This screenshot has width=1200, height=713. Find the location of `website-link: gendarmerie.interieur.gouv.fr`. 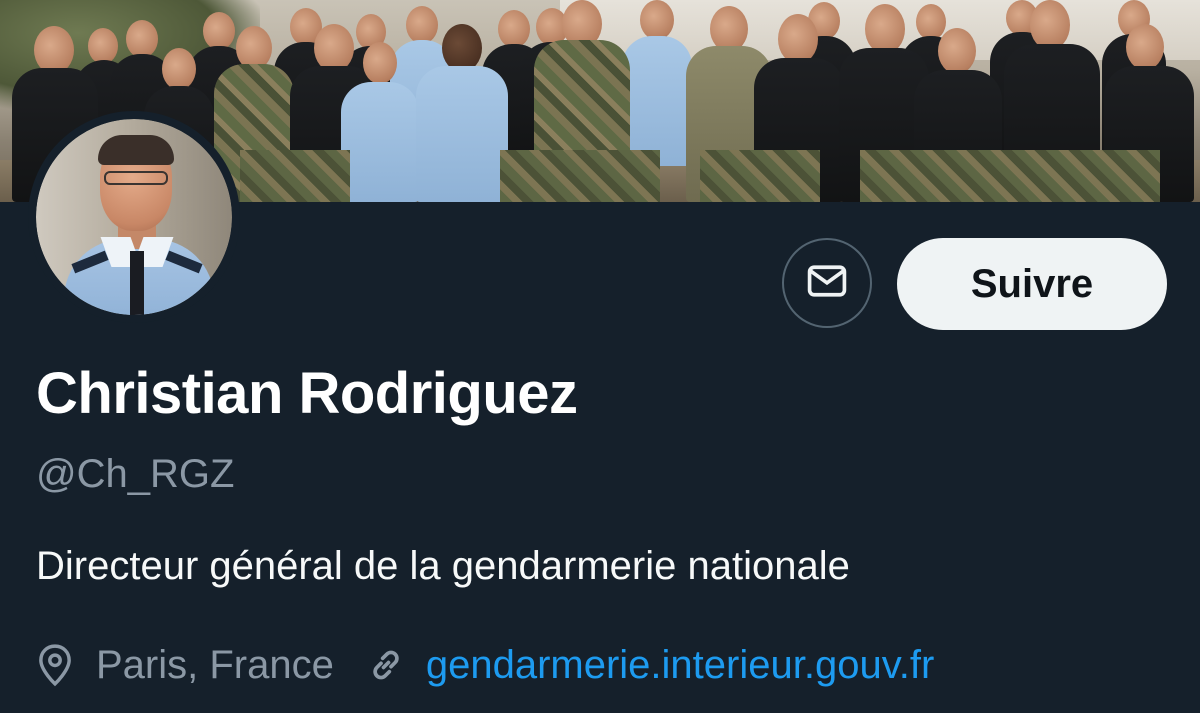

website-link: gendarmerie.interieur.gouv.fr is located at coordinates (680, 665).